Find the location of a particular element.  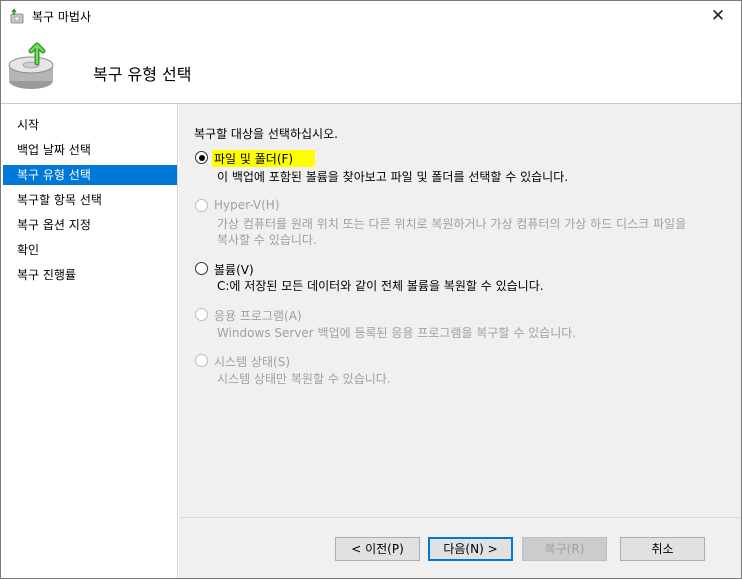

sidebar-item-start: 시작 is located at coordinates (90, 125).